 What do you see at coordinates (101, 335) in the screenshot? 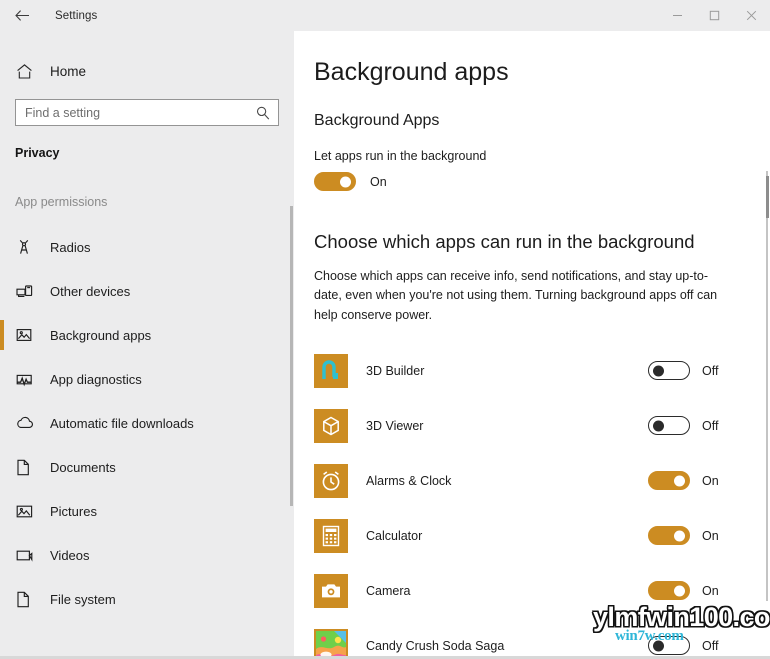
I see `sidebar-item-label: Background apps` at bounding box center [101, 335].